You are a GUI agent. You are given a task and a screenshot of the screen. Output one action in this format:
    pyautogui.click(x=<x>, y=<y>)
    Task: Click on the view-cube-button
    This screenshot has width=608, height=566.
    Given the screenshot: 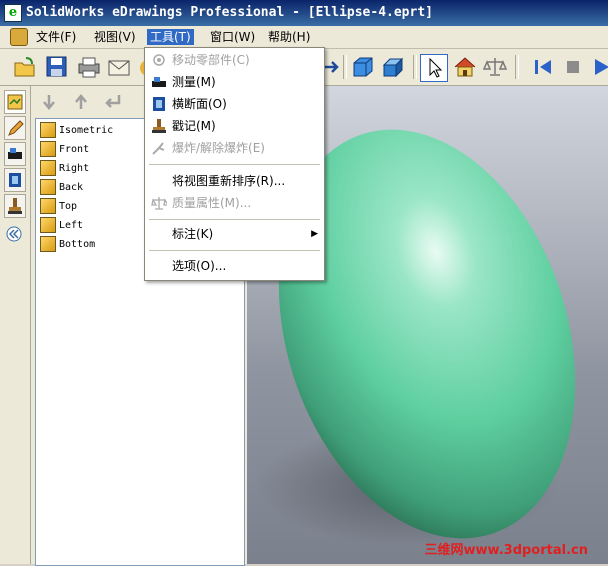 What is the action you would take?
    pyautogui.click(x=363, y=67)
    